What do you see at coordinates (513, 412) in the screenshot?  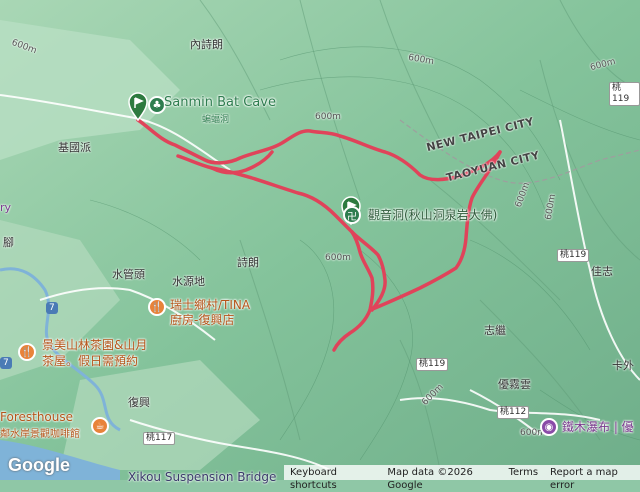 I see `road-shield-tao112: 桃112` at bounding box center [513, 412].